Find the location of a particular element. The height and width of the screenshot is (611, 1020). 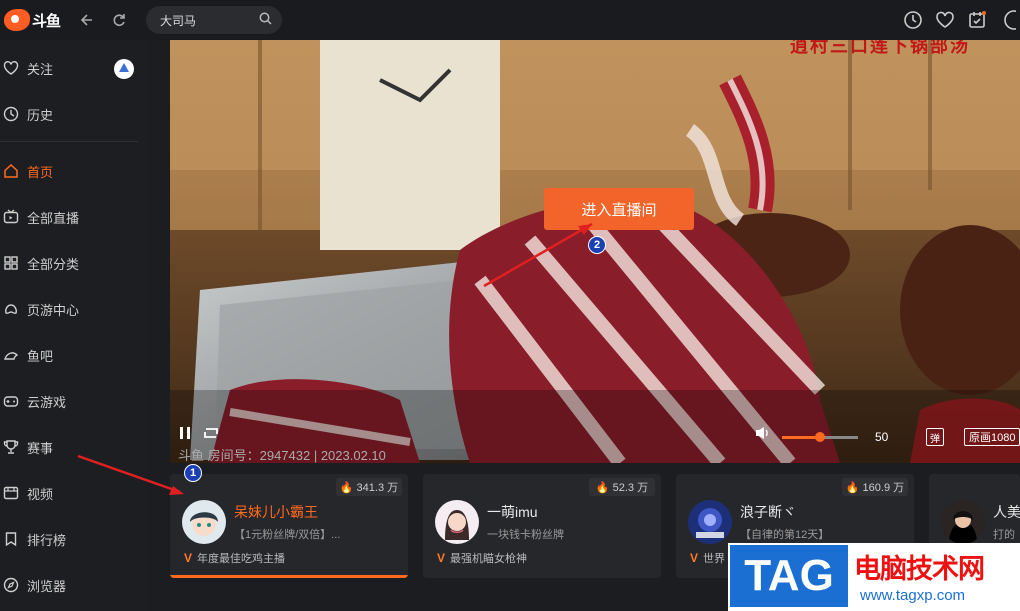

sidebar-item-all-categories: 全部分类 is located at coordinates (74, 263).